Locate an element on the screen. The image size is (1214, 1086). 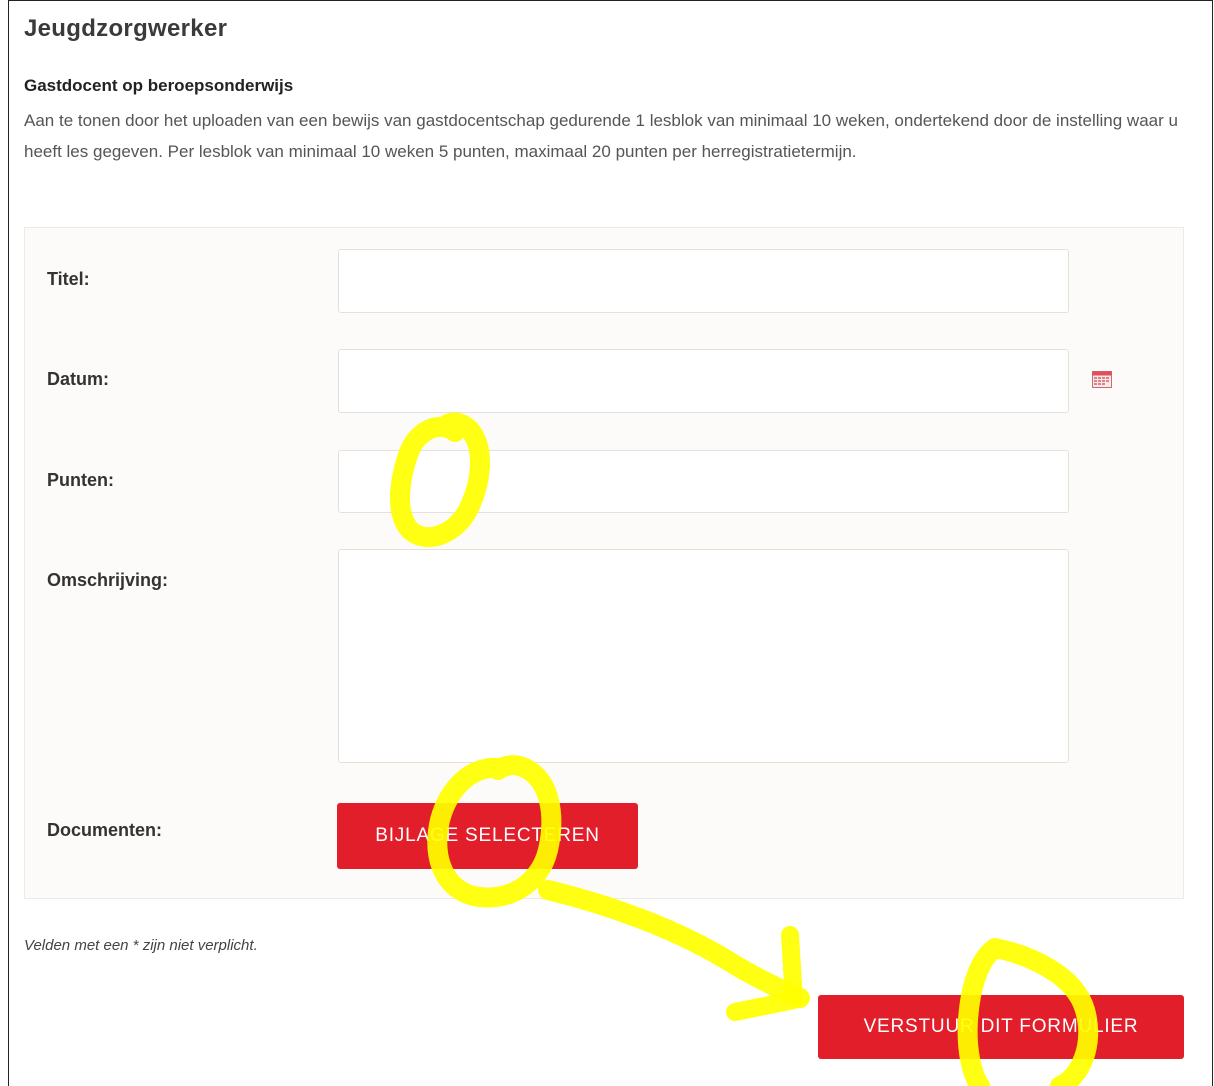
optional-fields-note: Velden met een * zijn niet verplicht. is located at coordinates (141, 945).